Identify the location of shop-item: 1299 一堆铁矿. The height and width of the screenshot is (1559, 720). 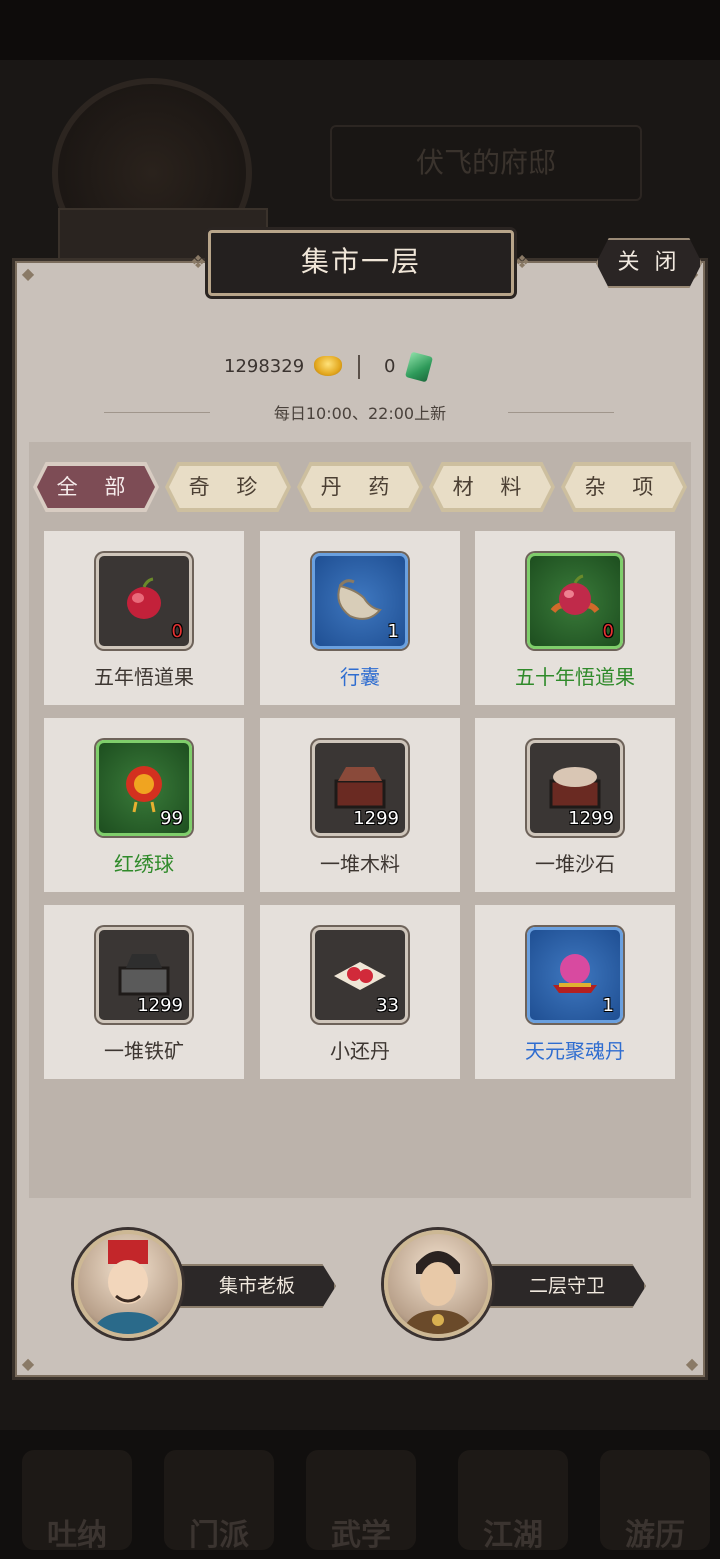
(144, 992).